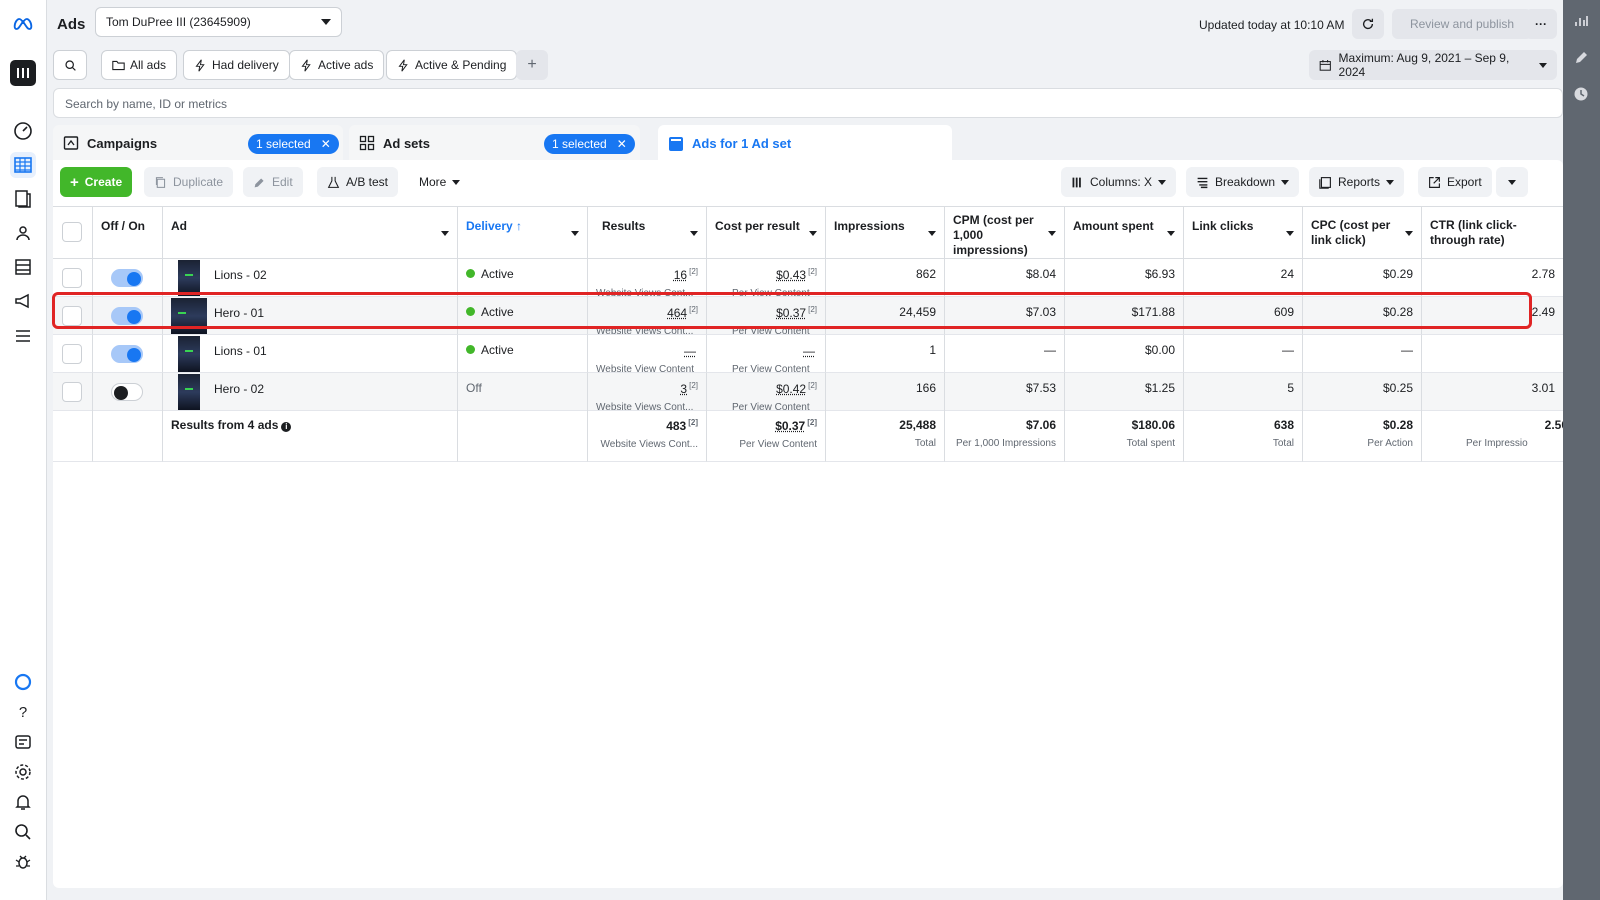  Describe the element at coordinates (1272, 25) in the screenshot. I see `updated-status: Updated today at 10:10 AM` at that location.